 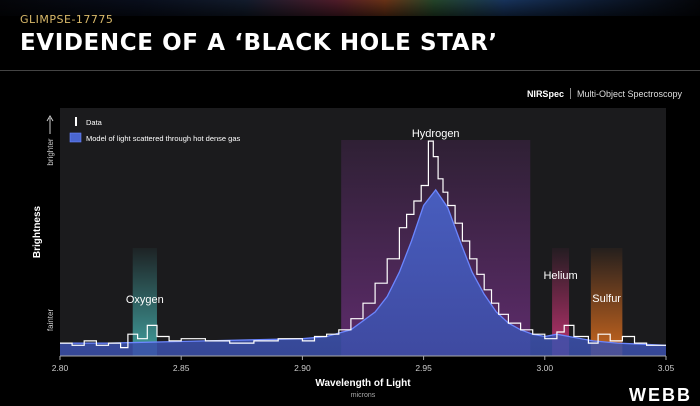 What do you see at coordinates (545, 368) in the screenshot?
I see `x-tick-label: 3.00` at bounding box center [545, 368].